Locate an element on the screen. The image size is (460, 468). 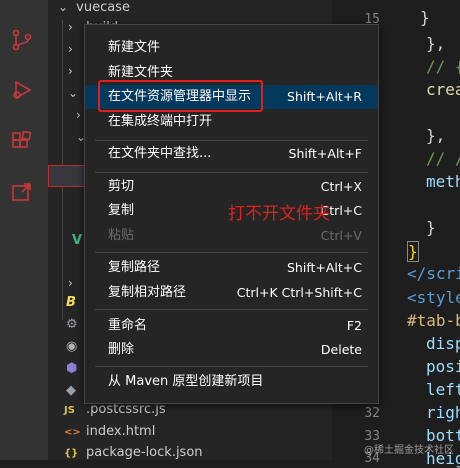
activity-bar is located at coordinates (24, 230).